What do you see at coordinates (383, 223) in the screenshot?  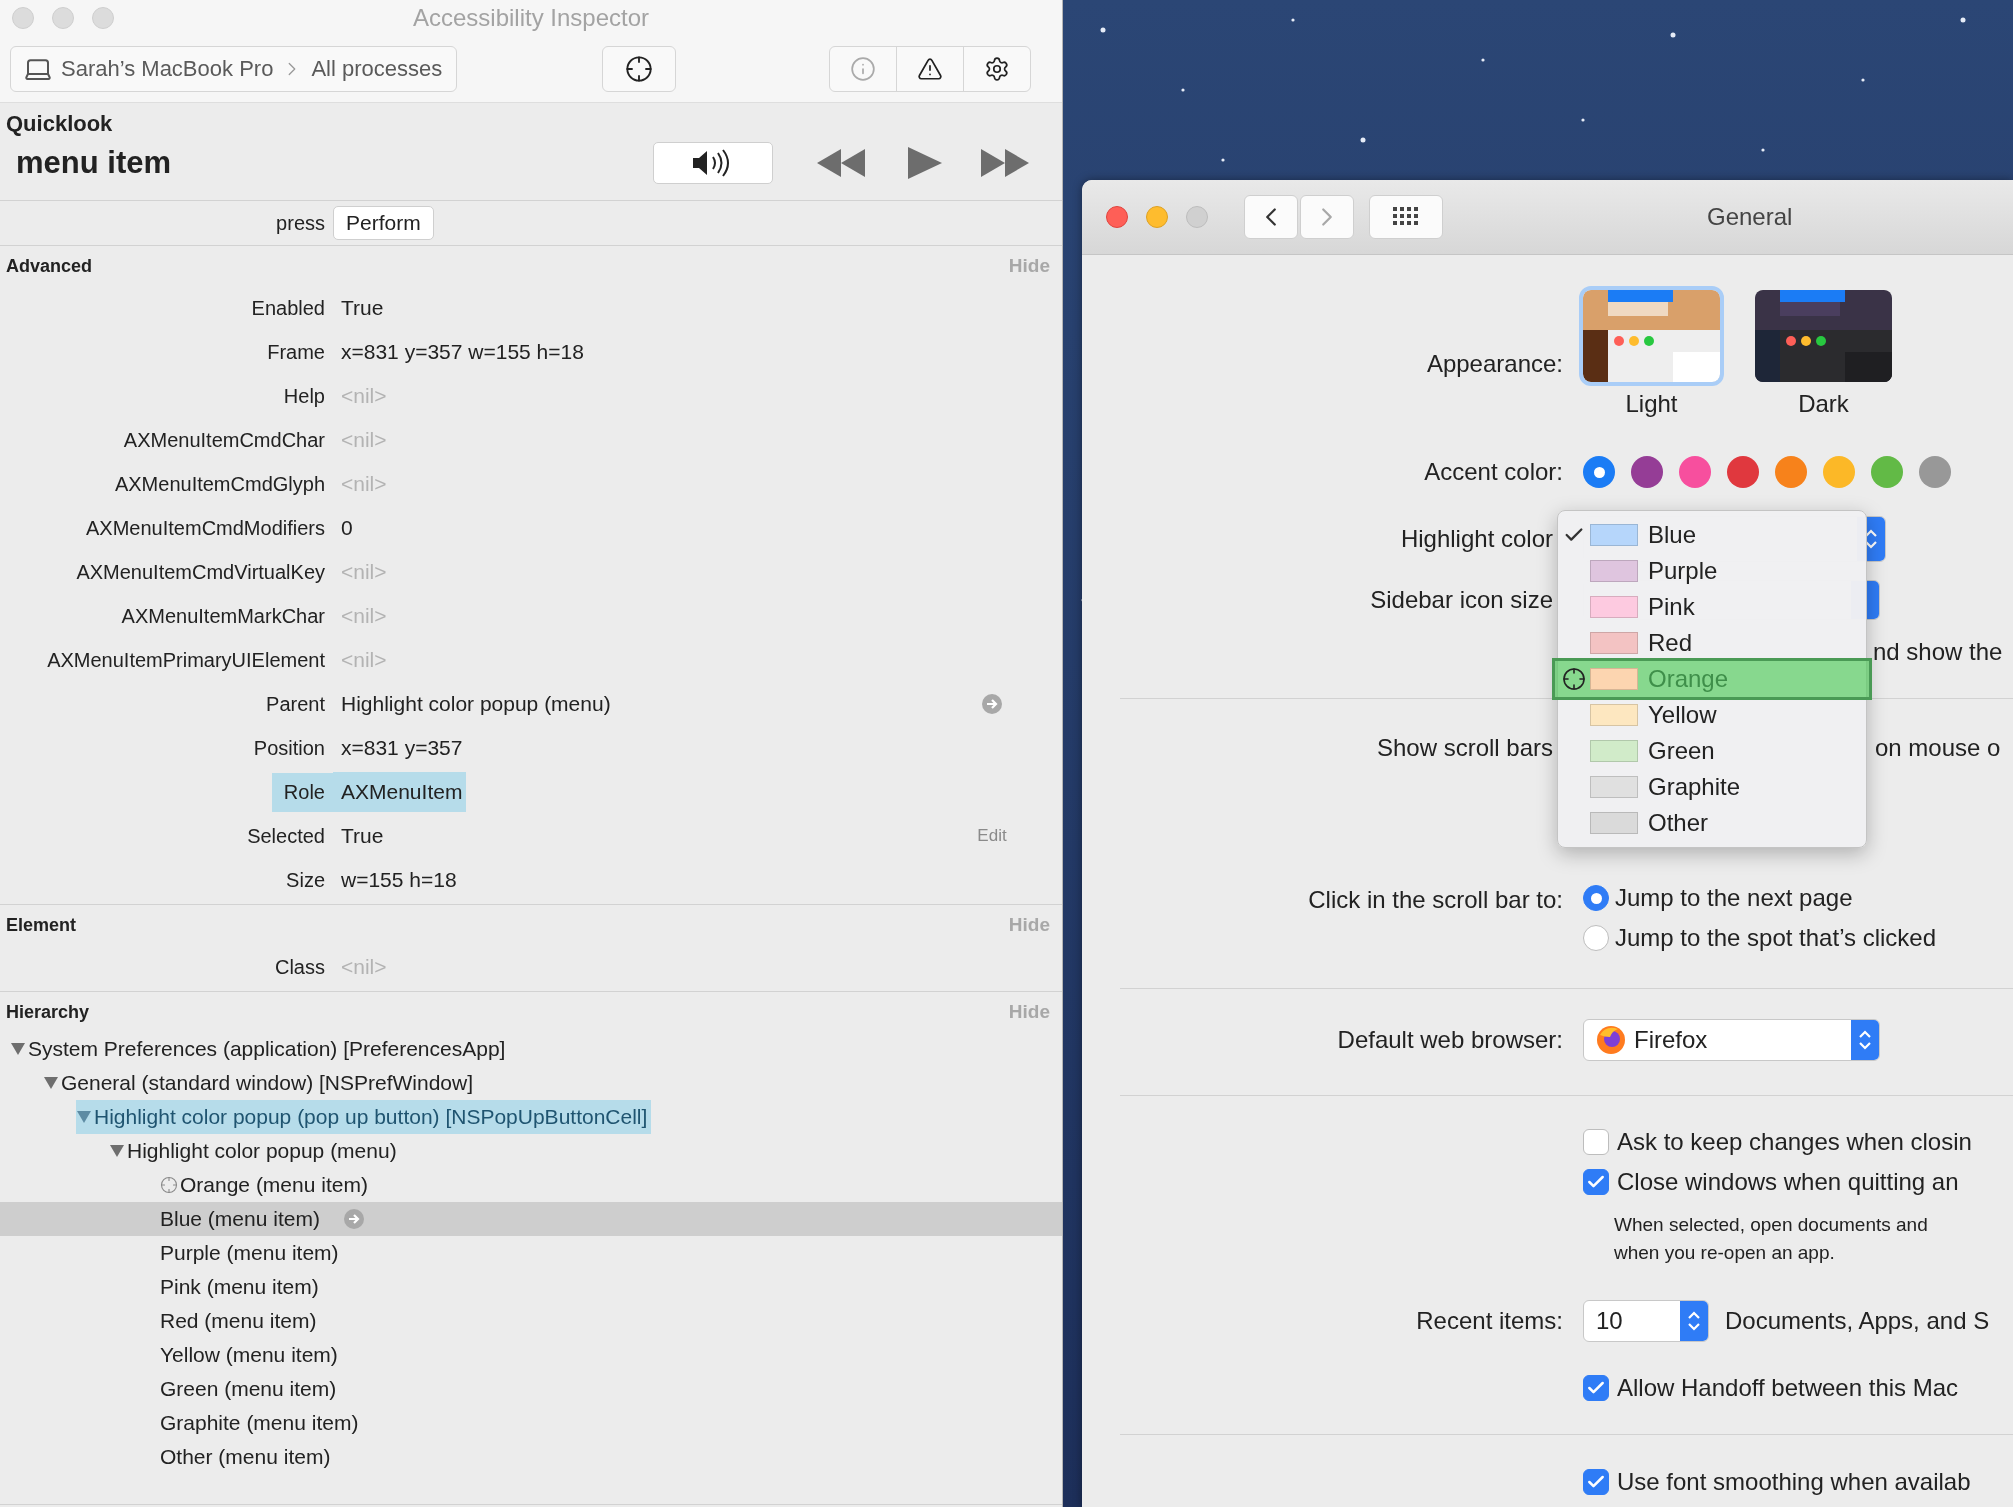 I see `perform-button: Perform` at bounding box center [383, 223].